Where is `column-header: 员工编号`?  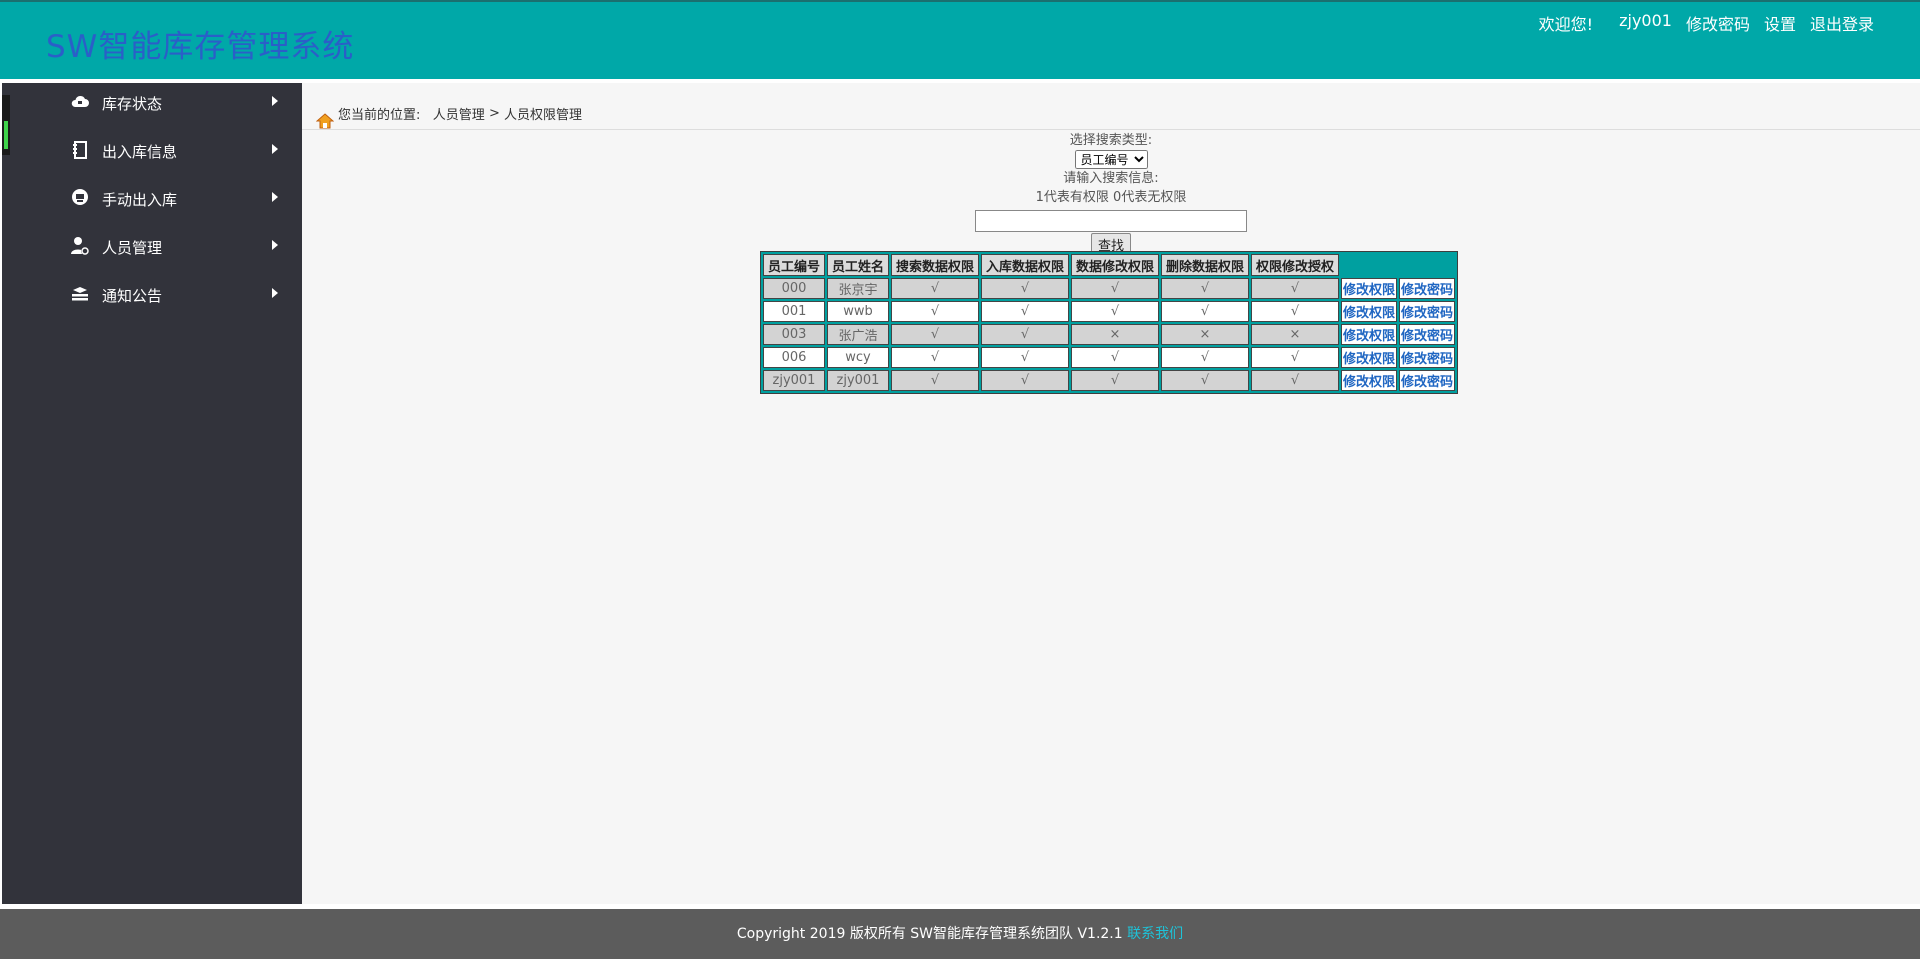 column-header: 员工编号 is located at coordinates (794, 265).